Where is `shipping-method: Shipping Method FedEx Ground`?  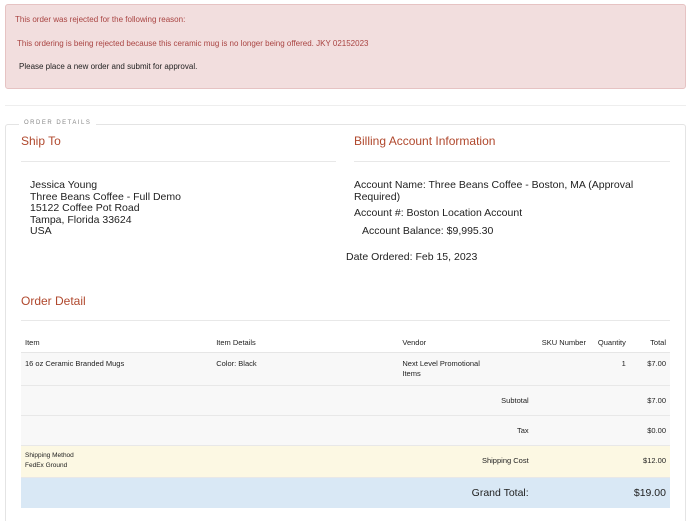
shipping-method: Shipping Method FedEx Ground is located at coordinates (117, 461).